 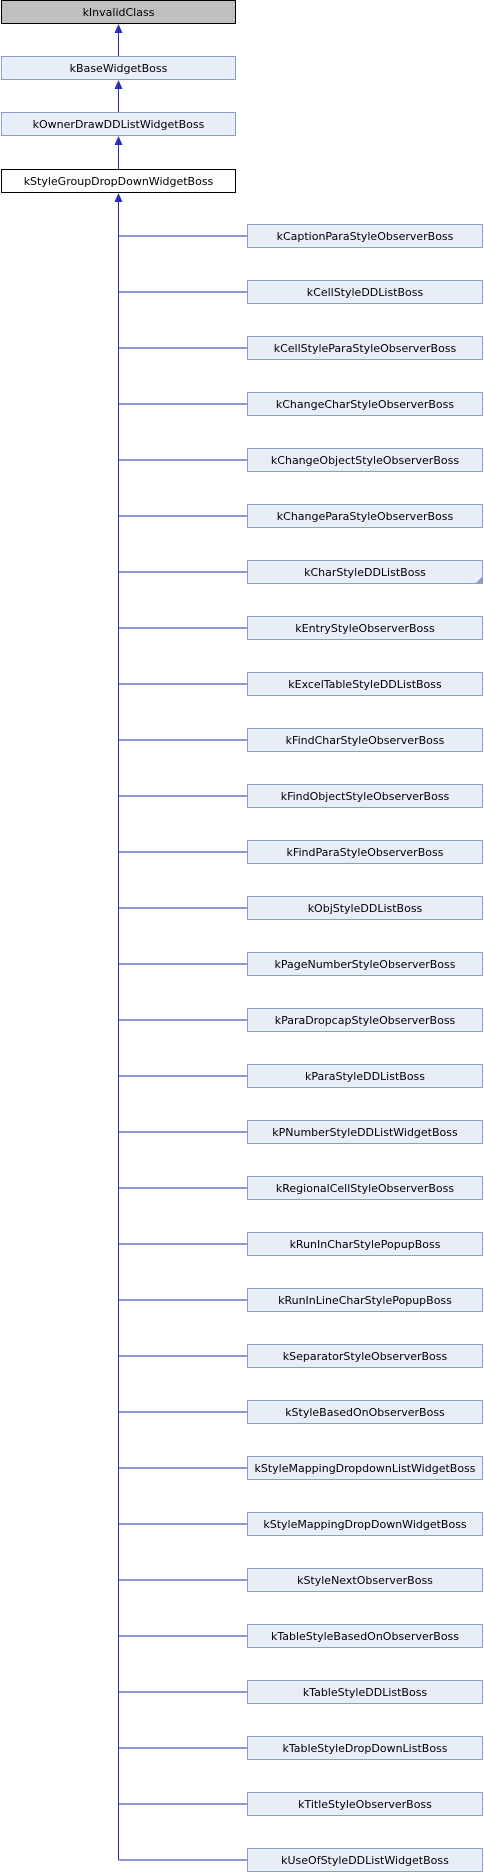 I want to click on node-label: kFindObjectStyleObserverBoss, so click(x=365, y=796).